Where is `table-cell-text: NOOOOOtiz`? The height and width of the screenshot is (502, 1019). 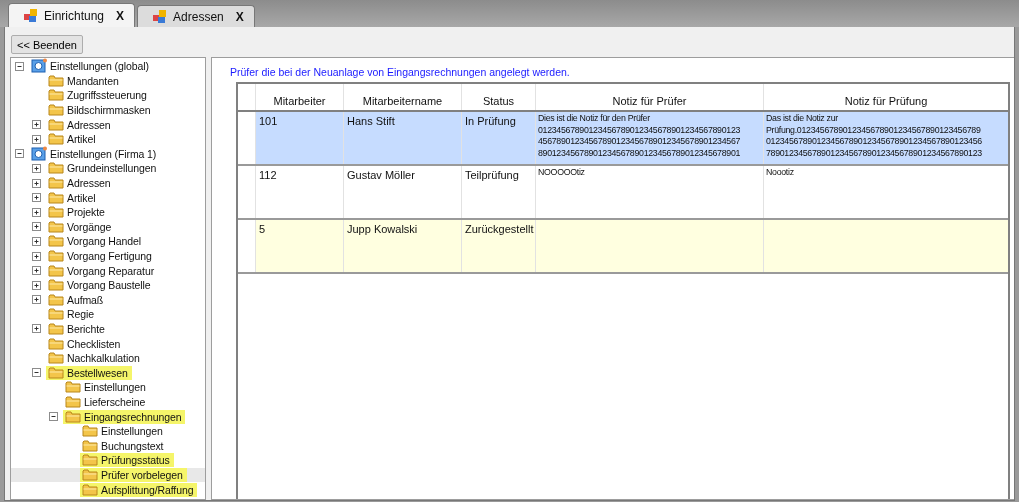
table-cell-text: NOOOOOtiz is located at coordinates (562, 173).